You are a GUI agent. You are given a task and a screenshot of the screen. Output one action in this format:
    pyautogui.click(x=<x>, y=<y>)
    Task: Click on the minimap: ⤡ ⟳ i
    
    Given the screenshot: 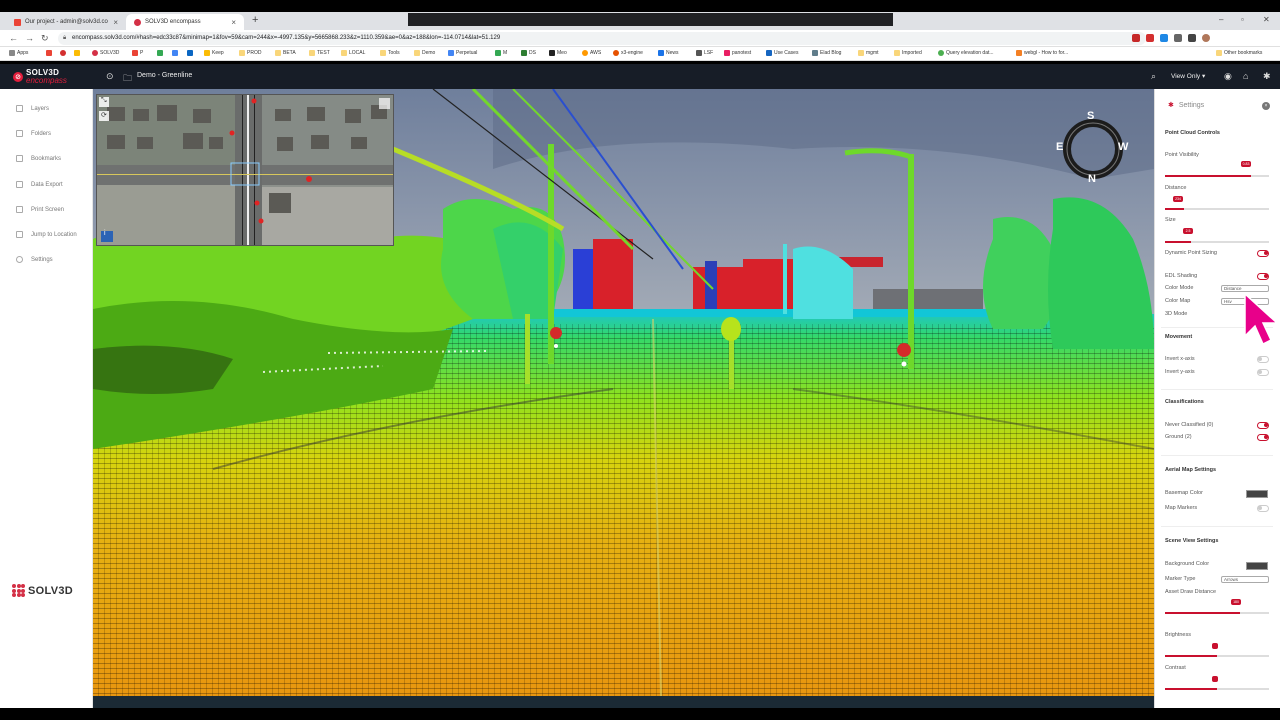 What is the action you would take?
    pyautogui.click(x=245, y=170)
    